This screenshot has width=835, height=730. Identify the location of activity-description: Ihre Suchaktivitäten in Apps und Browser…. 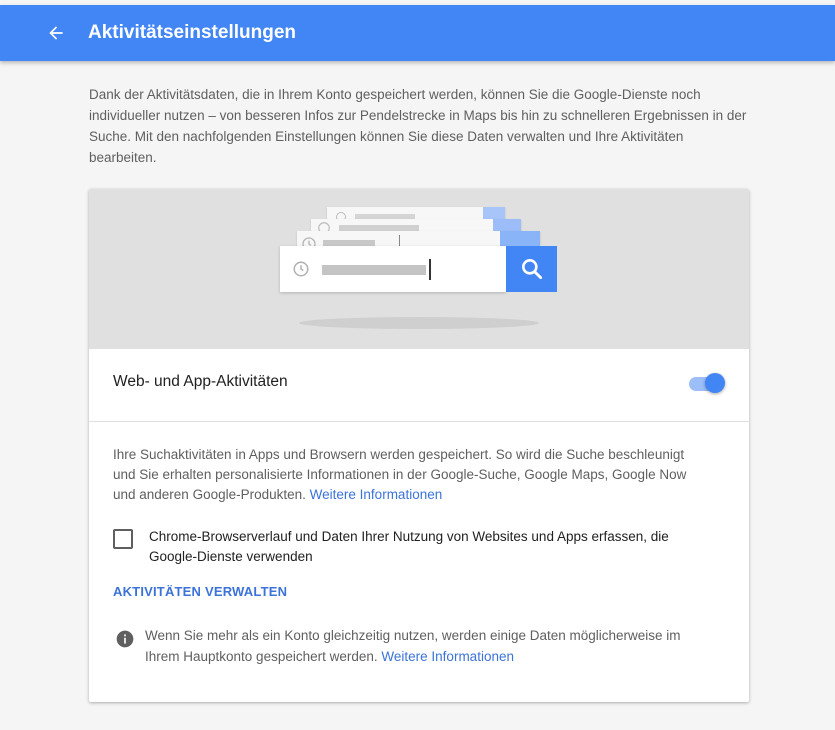
(403, 475).